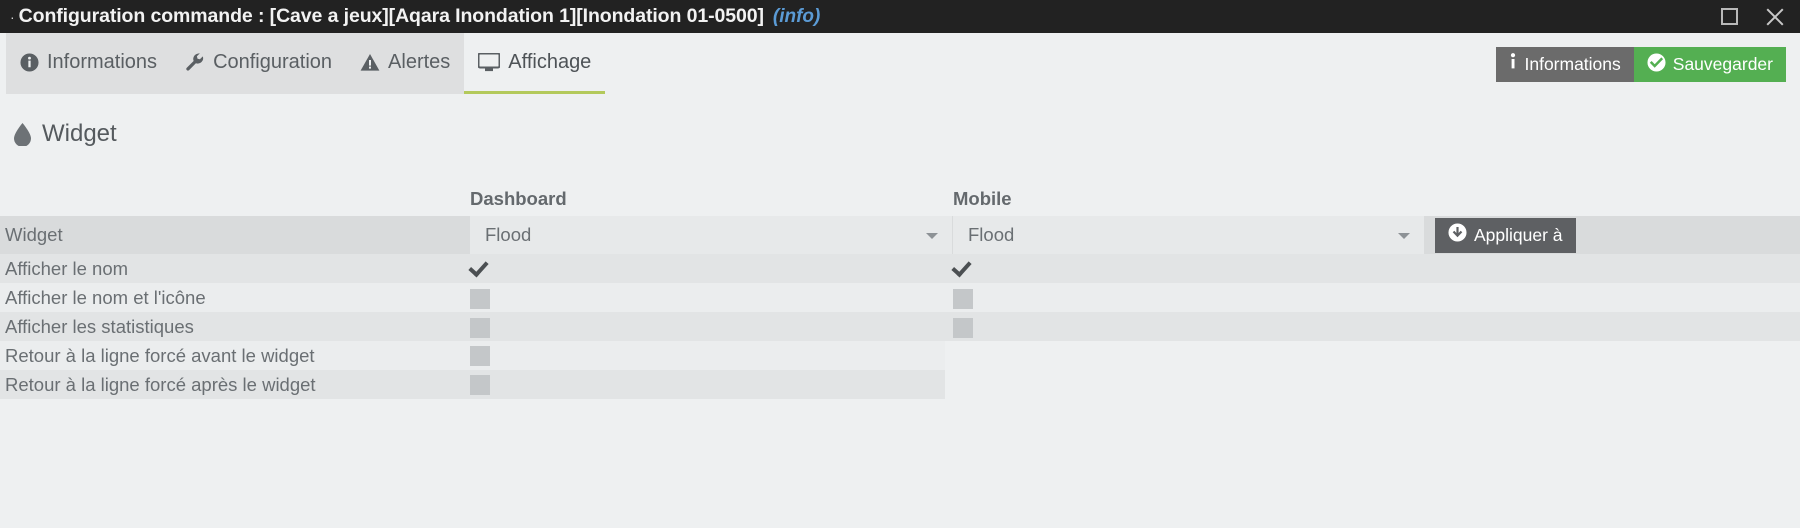  What do you see at coordinates (1729, 16) in the screenshot?
I see `maximize-icon` at bounding box center [1729, 16].